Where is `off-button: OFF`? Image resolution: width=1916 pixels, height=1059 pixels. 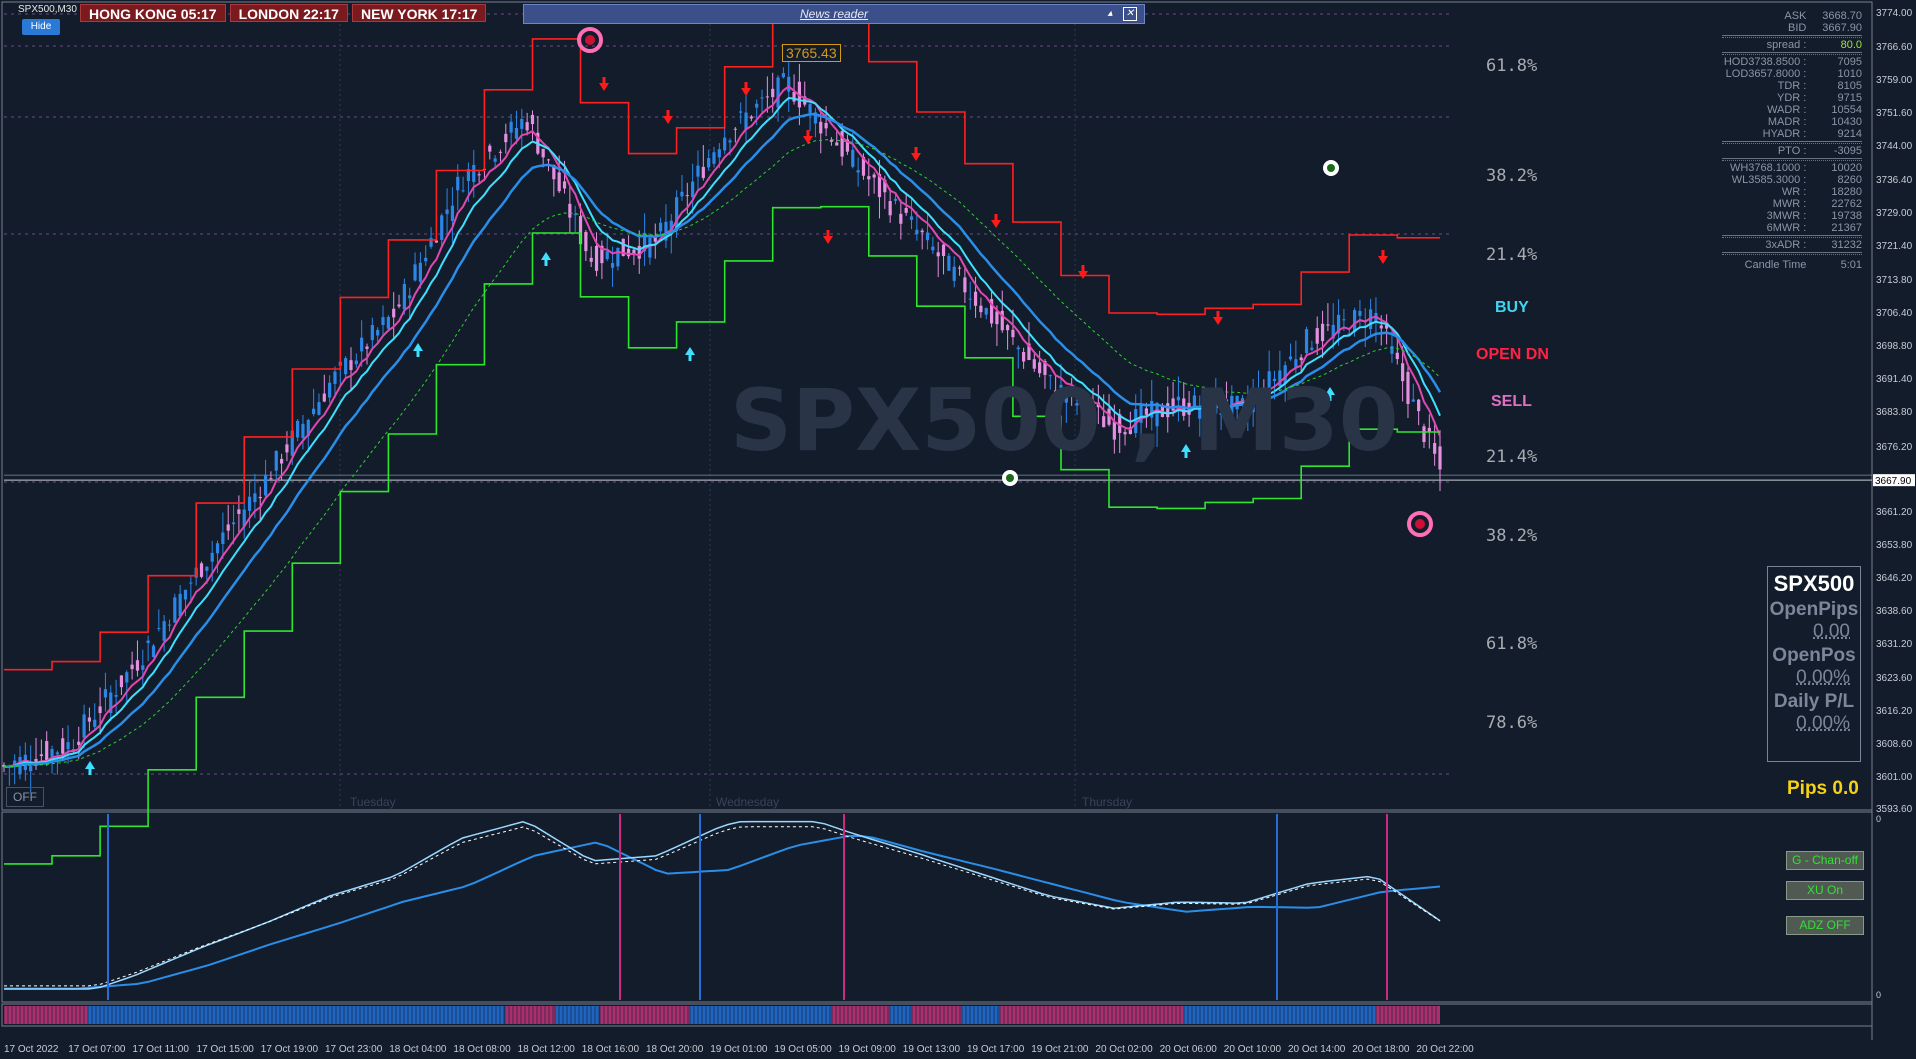
off-button: OFF is located at coordinates (25, 797).